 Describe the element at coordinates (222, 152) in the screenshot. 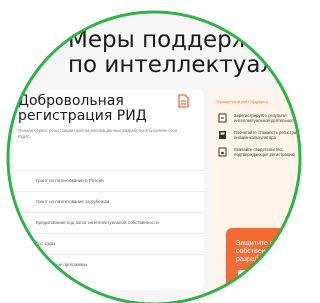

I see `certificate-icon` at that location.